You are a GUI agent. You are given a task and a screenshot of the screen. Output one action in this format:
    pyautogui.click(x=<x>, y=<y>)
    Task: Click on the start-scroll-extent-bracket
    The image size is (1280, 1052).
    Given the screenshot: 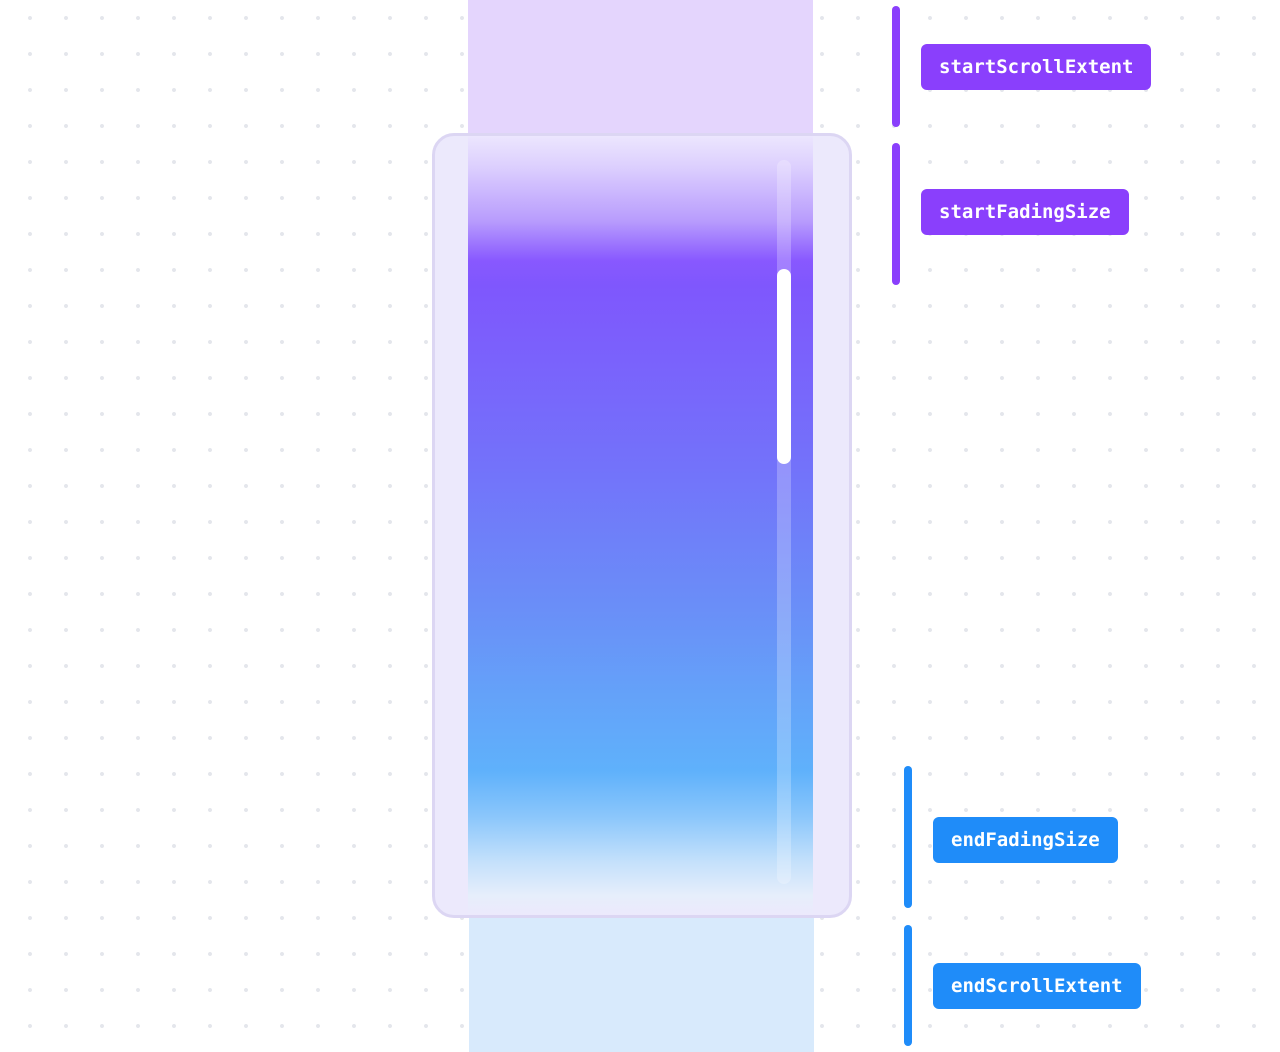 What is the action you would take?
    pyautogui.click(x=896, y=66)
    